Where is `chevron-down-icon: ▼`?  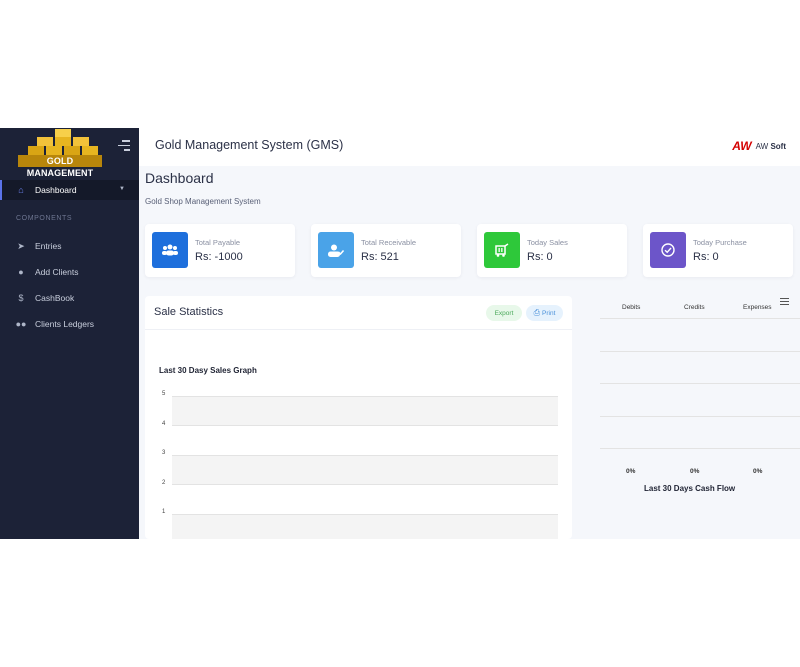 chevron-down-icon: ▼ is located at coordinates (122, 189).